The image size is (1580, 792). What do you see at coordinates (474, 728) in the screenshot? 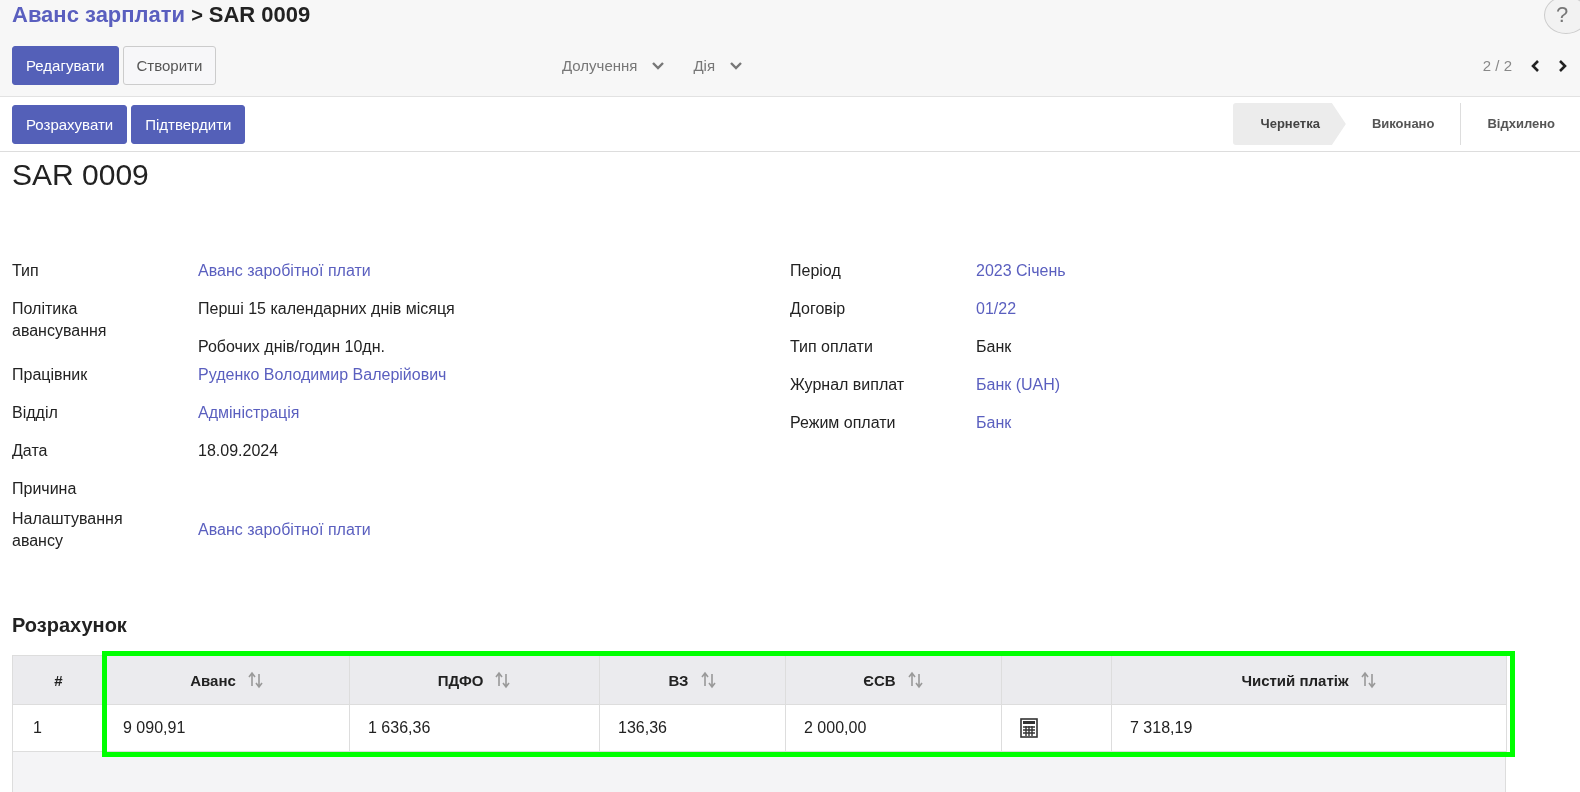
I see `table-cell: 1 636,36` at bounding box center [474, 728].